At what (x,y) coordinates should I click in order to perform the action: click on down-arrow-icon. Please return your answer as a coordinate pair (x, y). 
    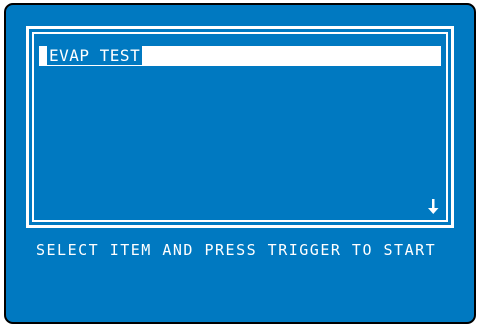
    Looking at the image, I should click on (433, 206).